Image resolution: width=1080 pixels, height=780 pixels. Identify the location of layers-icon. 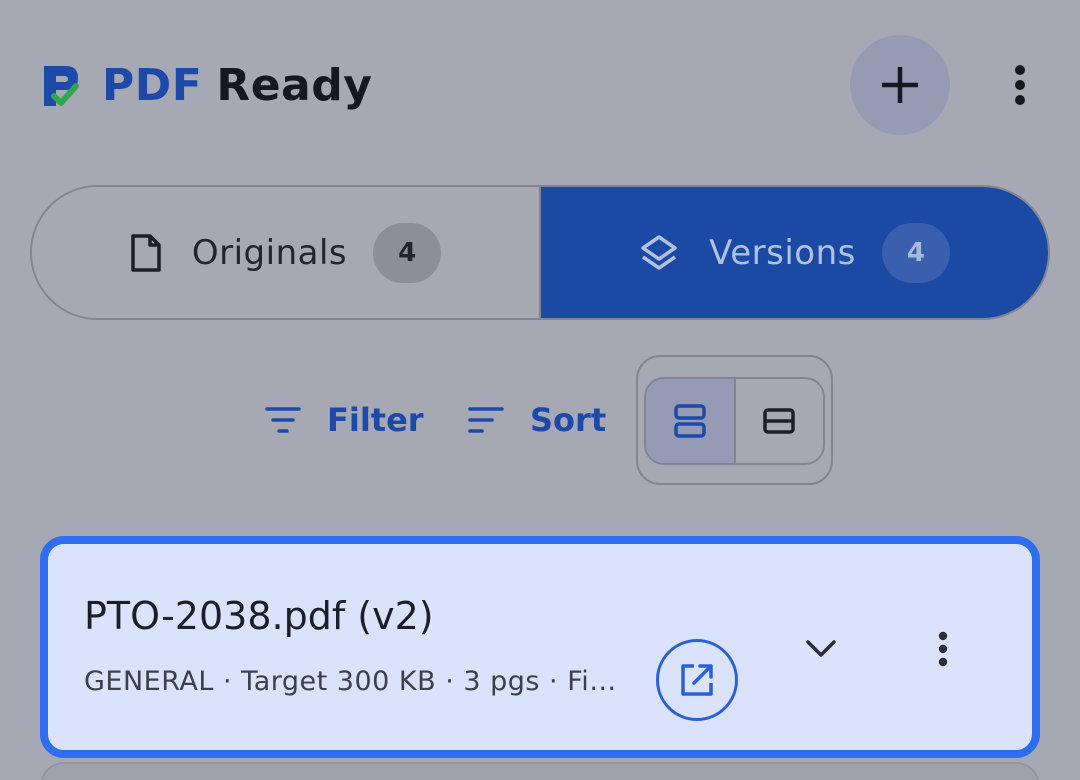
(659, 252).